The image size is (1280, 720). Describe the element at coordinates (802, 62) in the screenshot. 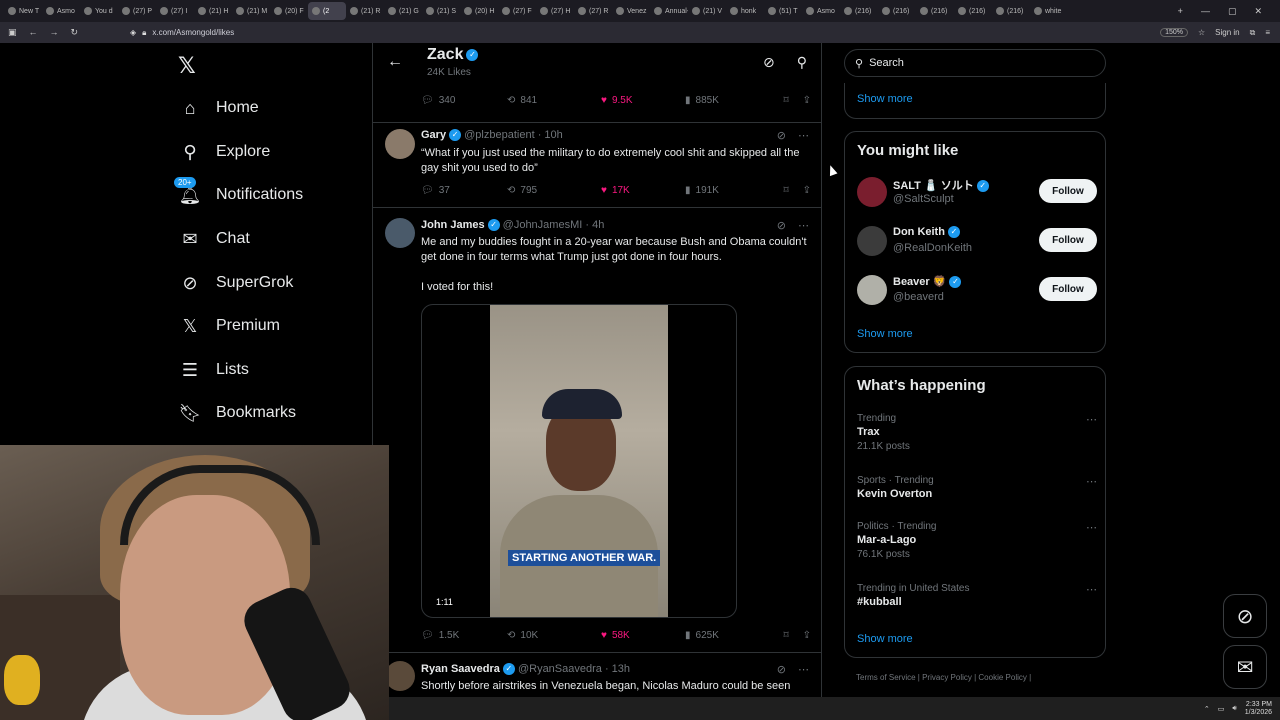

I see `search-icon: ⚲` at that location.